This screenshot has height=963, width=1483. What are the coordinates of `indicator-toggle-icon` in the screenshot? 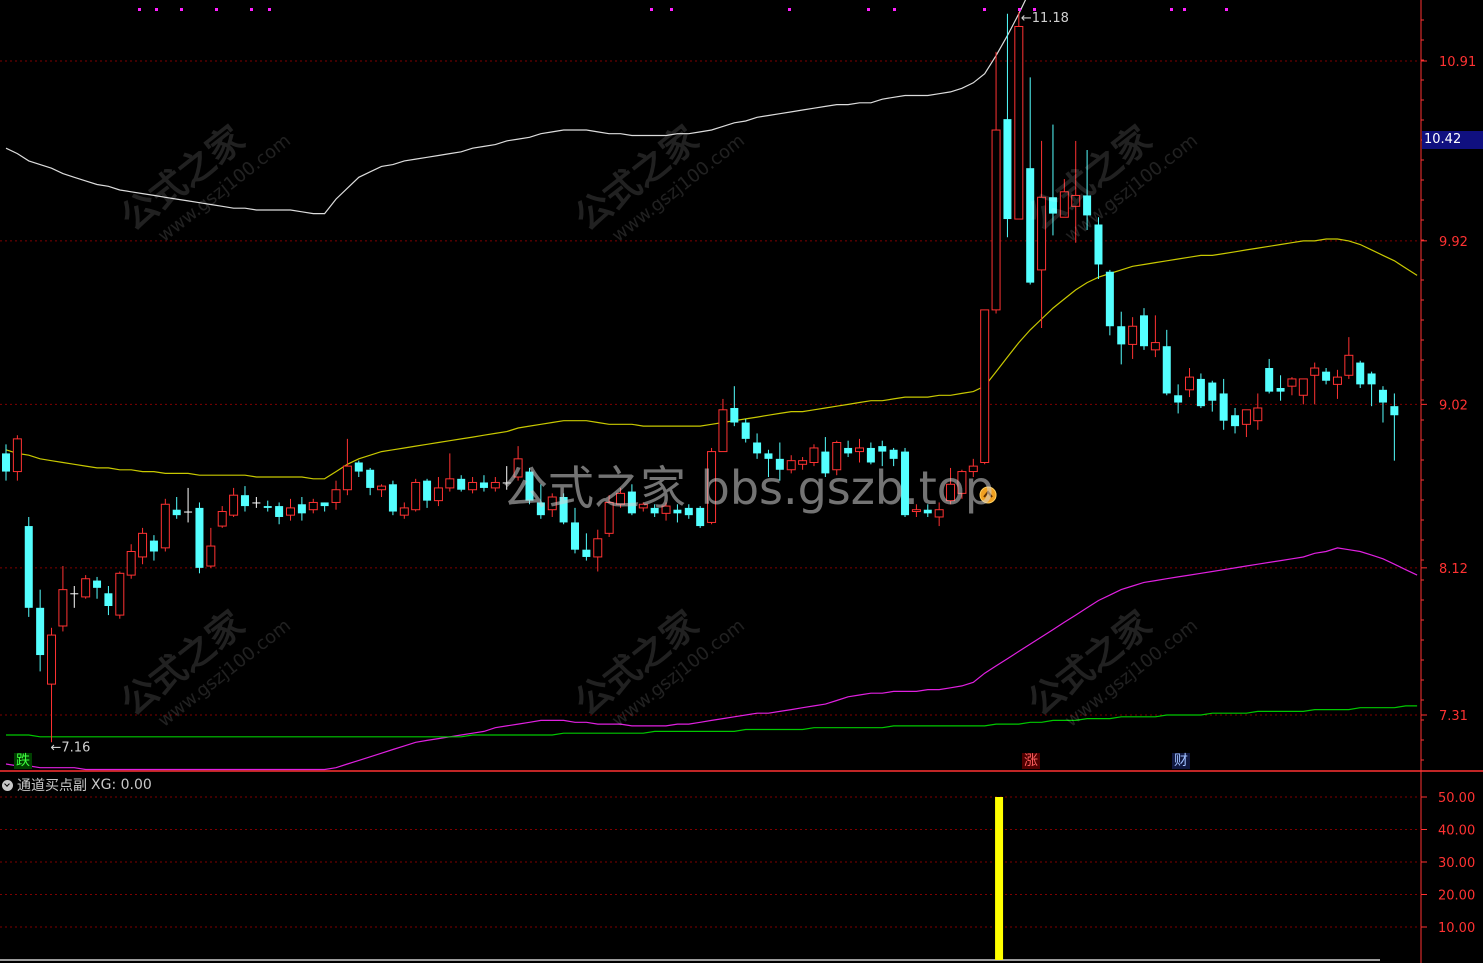 It's located at (7, 785).